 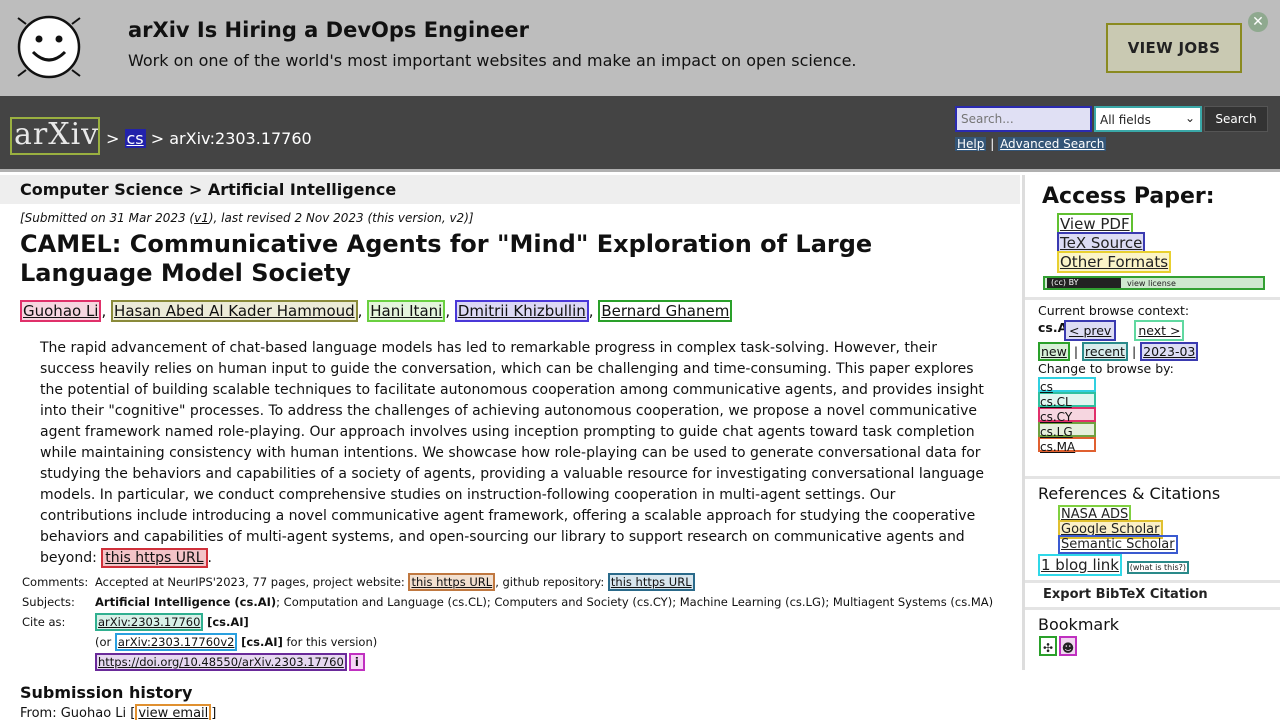 What do you see at coordinates (1067, 385) in the screenshot?
I see `browse-cat-link: cs` at bounding box center [1067, 385].